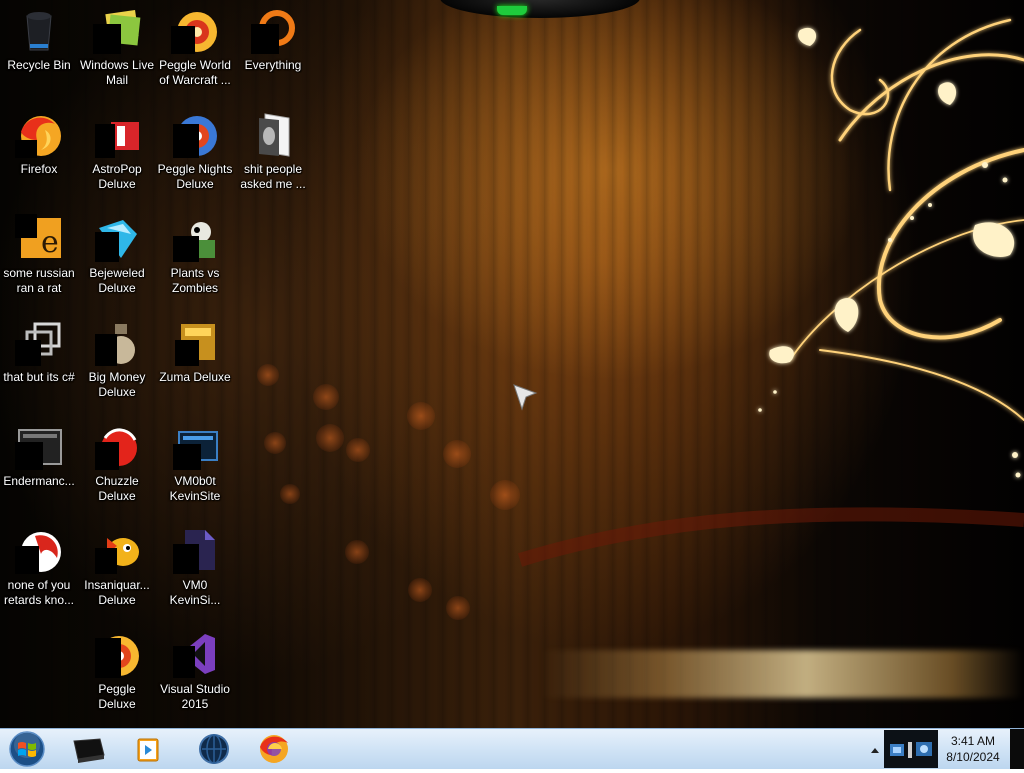 The width and height of the screenshot is (1024, 773). What do you see at coordinates (973, 757) in the screenshot?
I see `clock-date: 8/10/2024` at bounding box center [973, 757].